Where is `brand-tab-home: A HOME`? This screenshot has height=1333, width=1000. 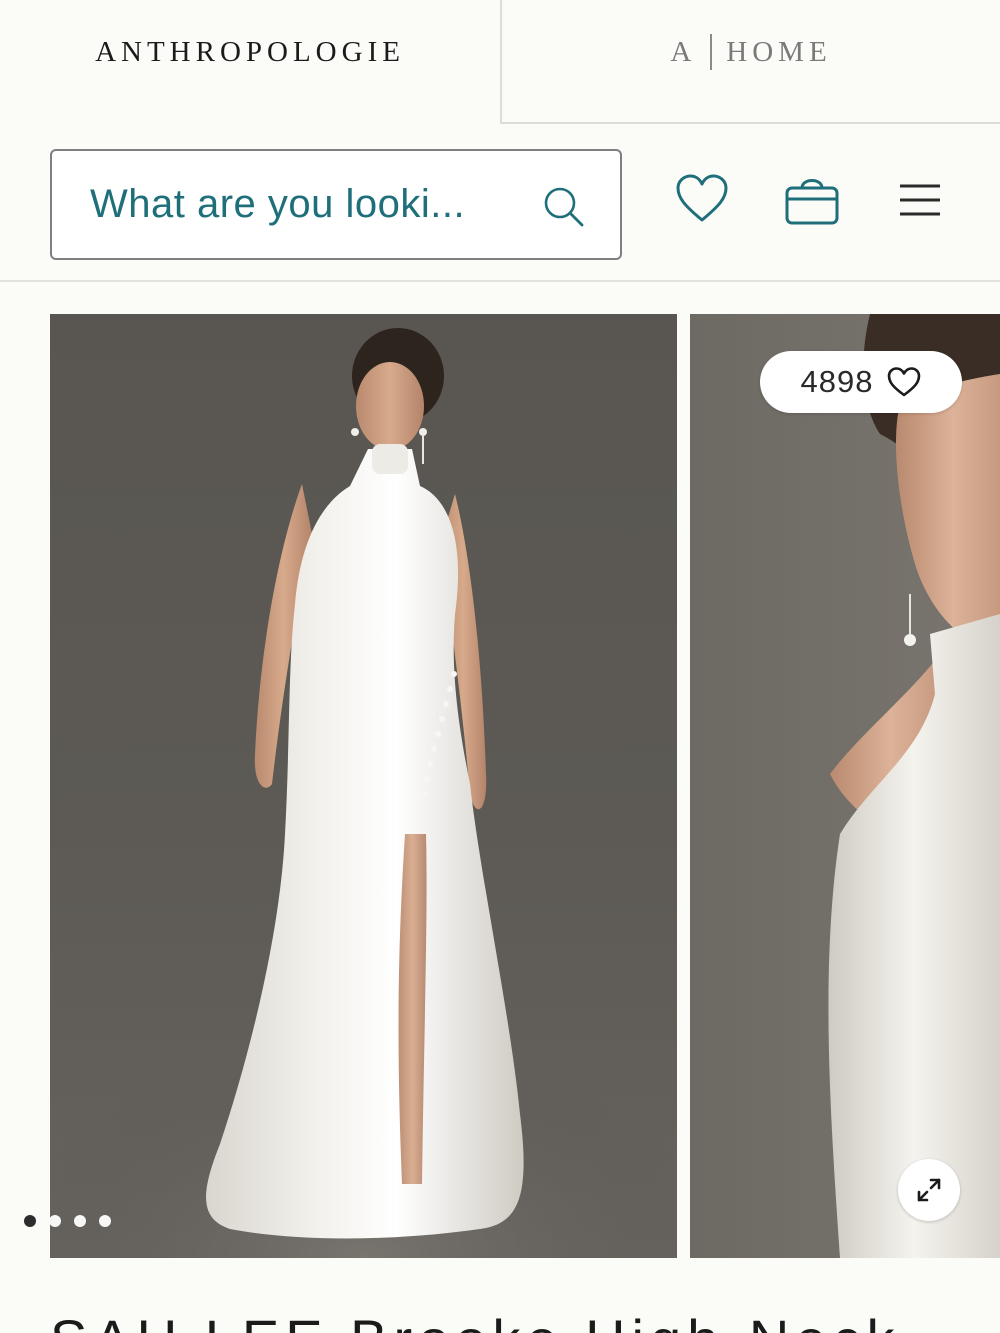
brand-tab-home: A HOME is located at coordinates (750, 62).